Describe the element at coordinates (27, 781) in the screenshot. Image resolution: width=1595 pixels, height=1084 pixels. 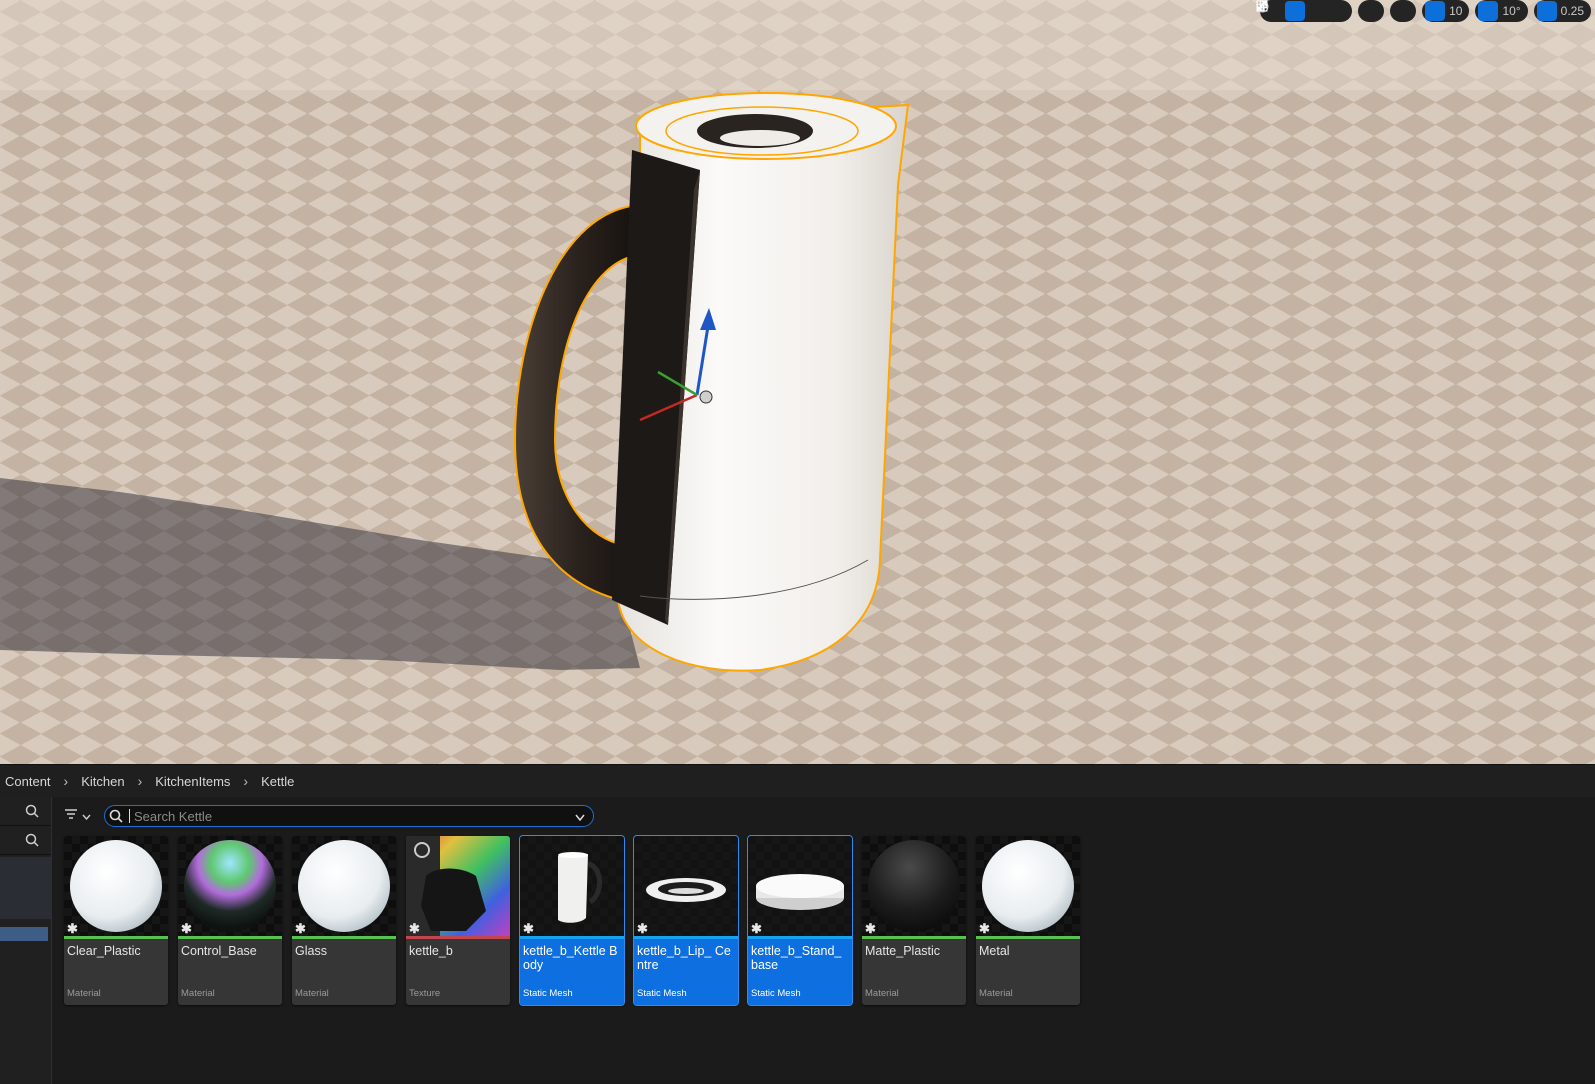
I see `breadcrumb-content: Content` at that location.